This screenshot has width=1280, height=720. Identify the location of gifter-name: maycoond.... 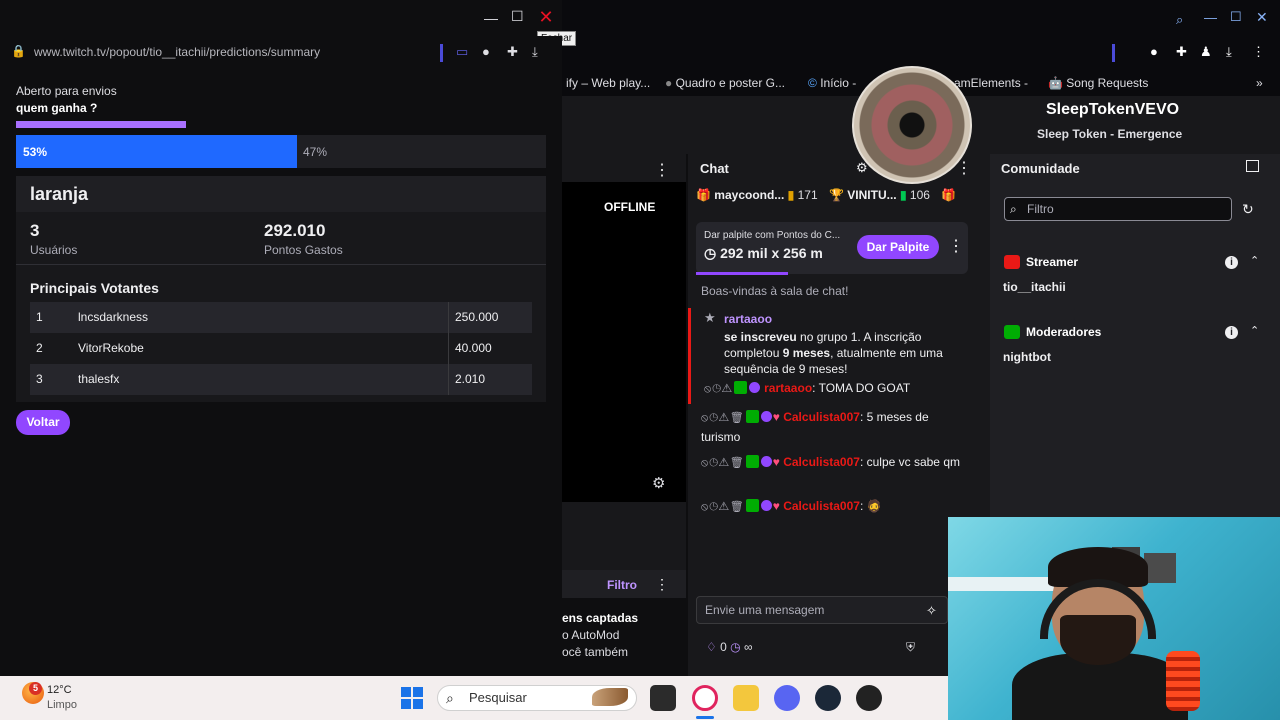
(749, 195).